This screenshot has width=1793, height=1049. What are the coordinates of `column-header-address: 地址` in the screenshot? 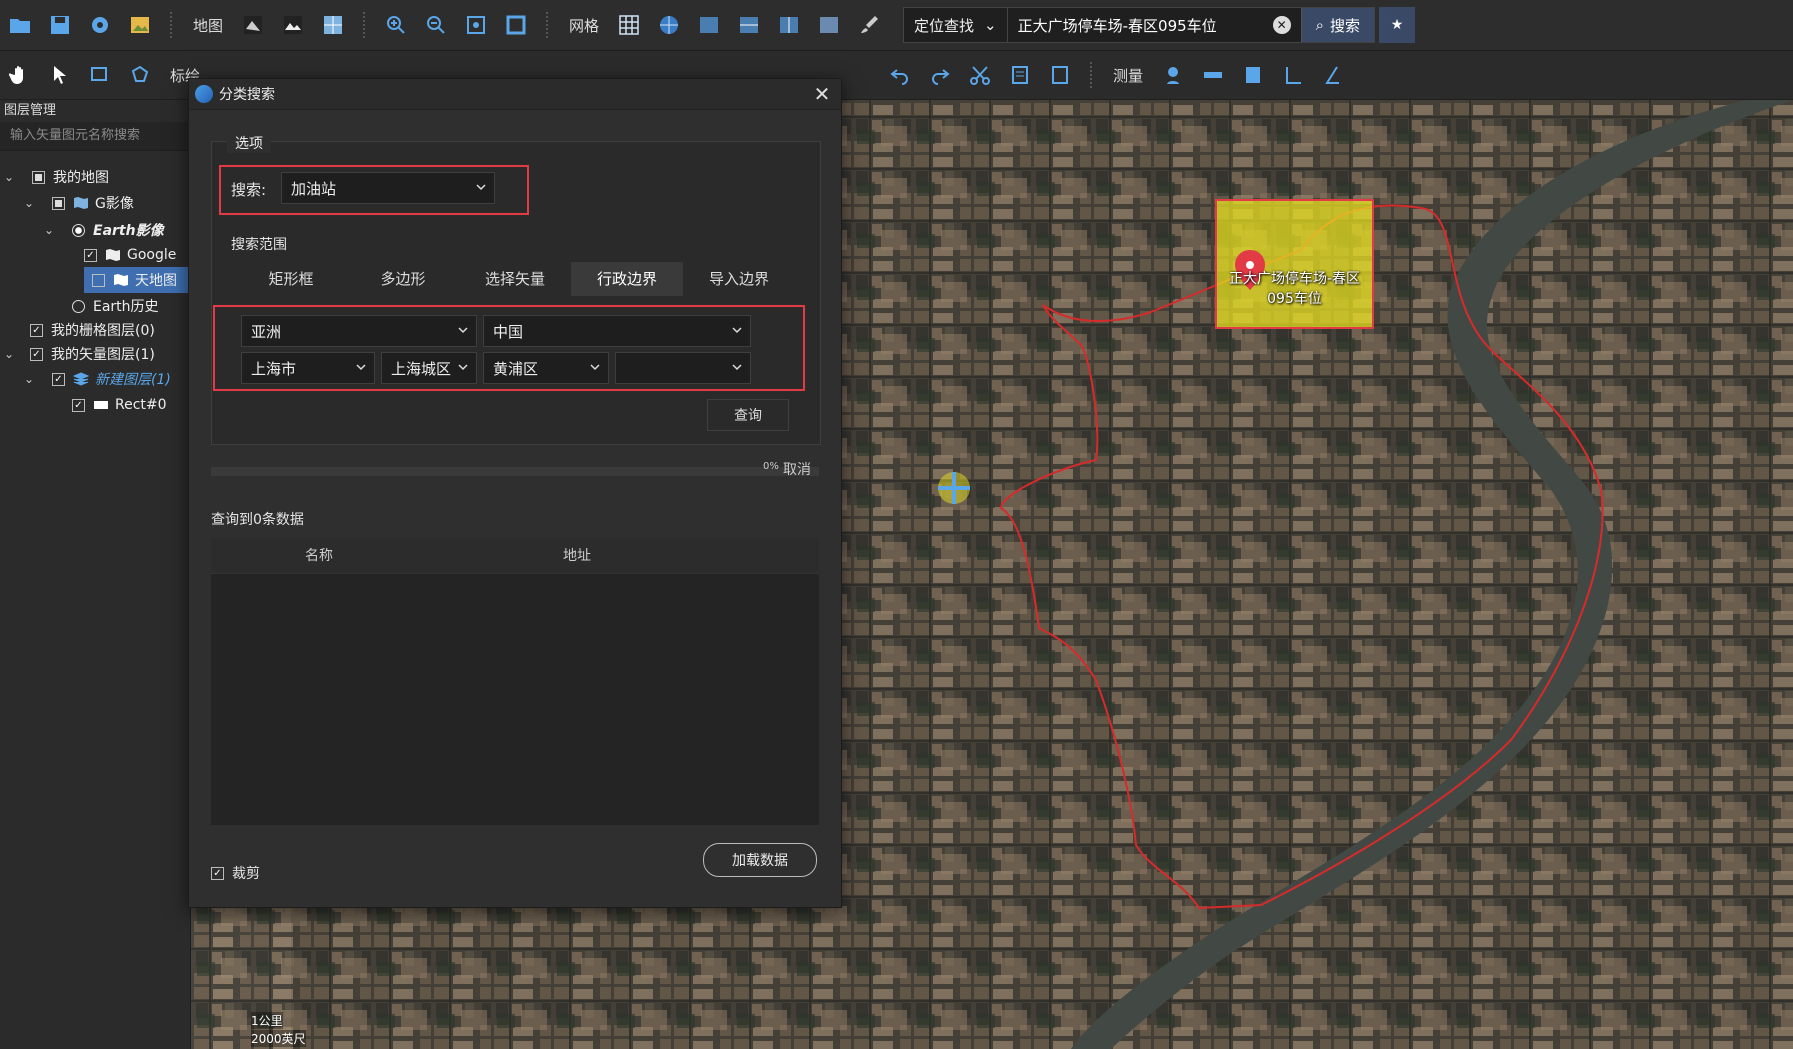 It's located at (577, 556).